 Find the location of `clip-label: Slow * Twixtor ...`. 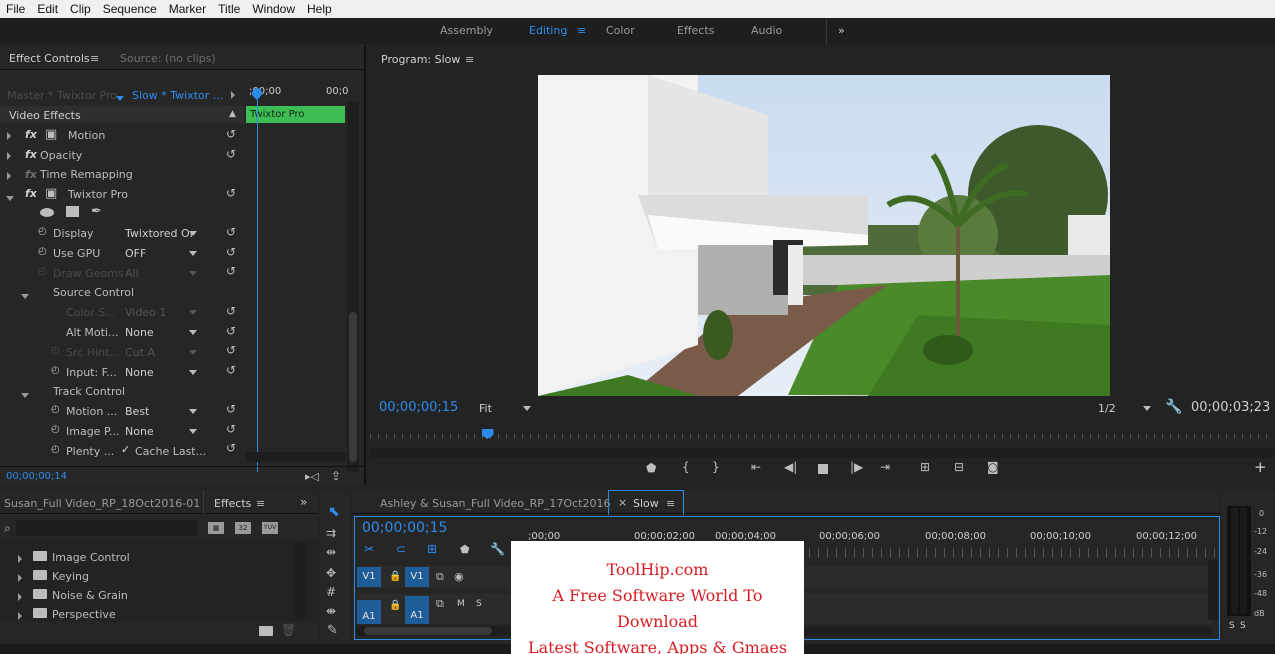

clip-label: Slow * Twixtor ... is located at coordinates (177, 95).